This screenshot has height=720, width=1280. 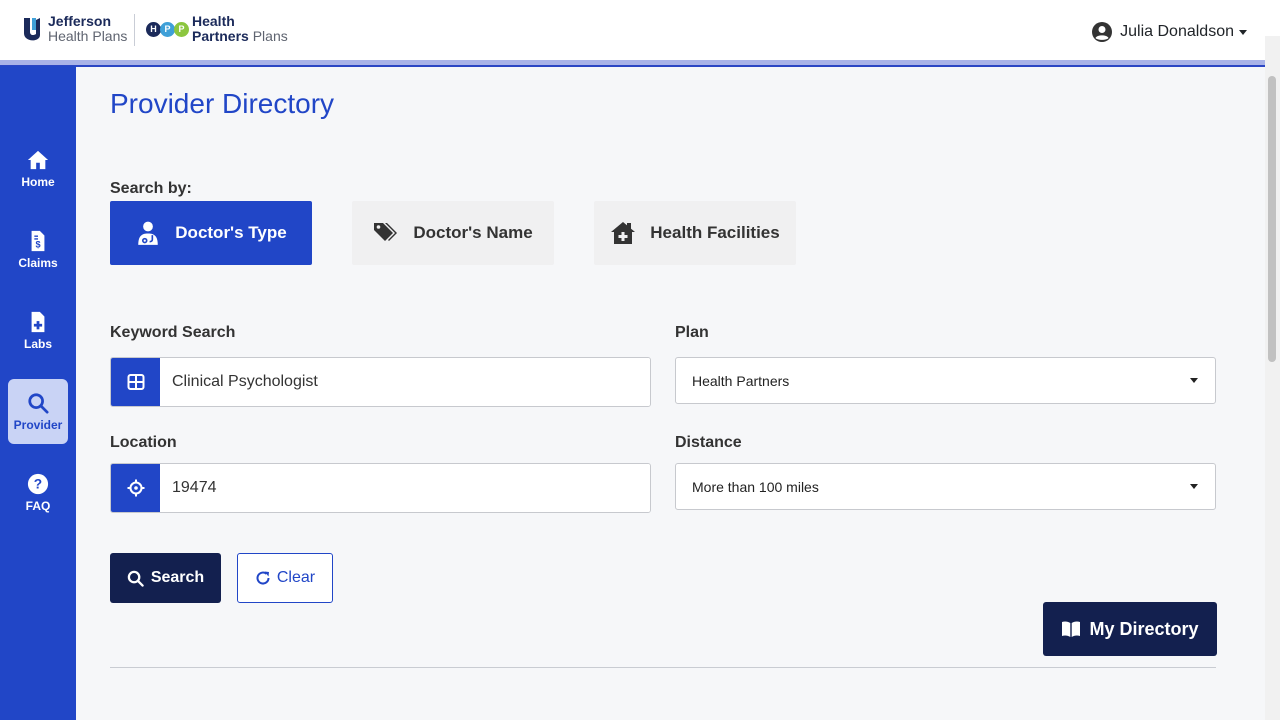 I want to click on health-partners-plans-logo: H P P Health Partners Plans, so click(x=217, y=29).